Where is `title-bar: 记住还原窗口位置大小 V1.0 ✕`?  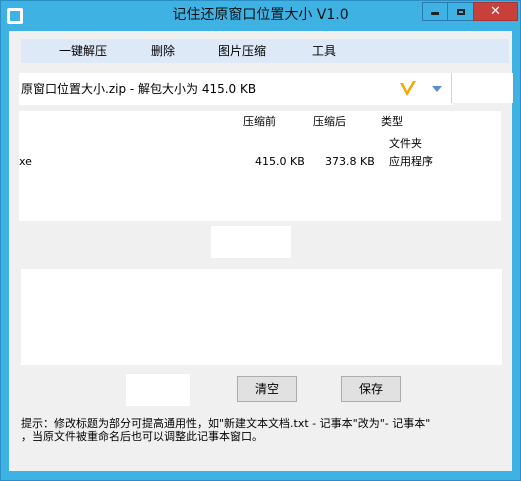 title-bar: 记住还原窗口位置大小 V1.0 ✕ is located at coordinates (260, 16).